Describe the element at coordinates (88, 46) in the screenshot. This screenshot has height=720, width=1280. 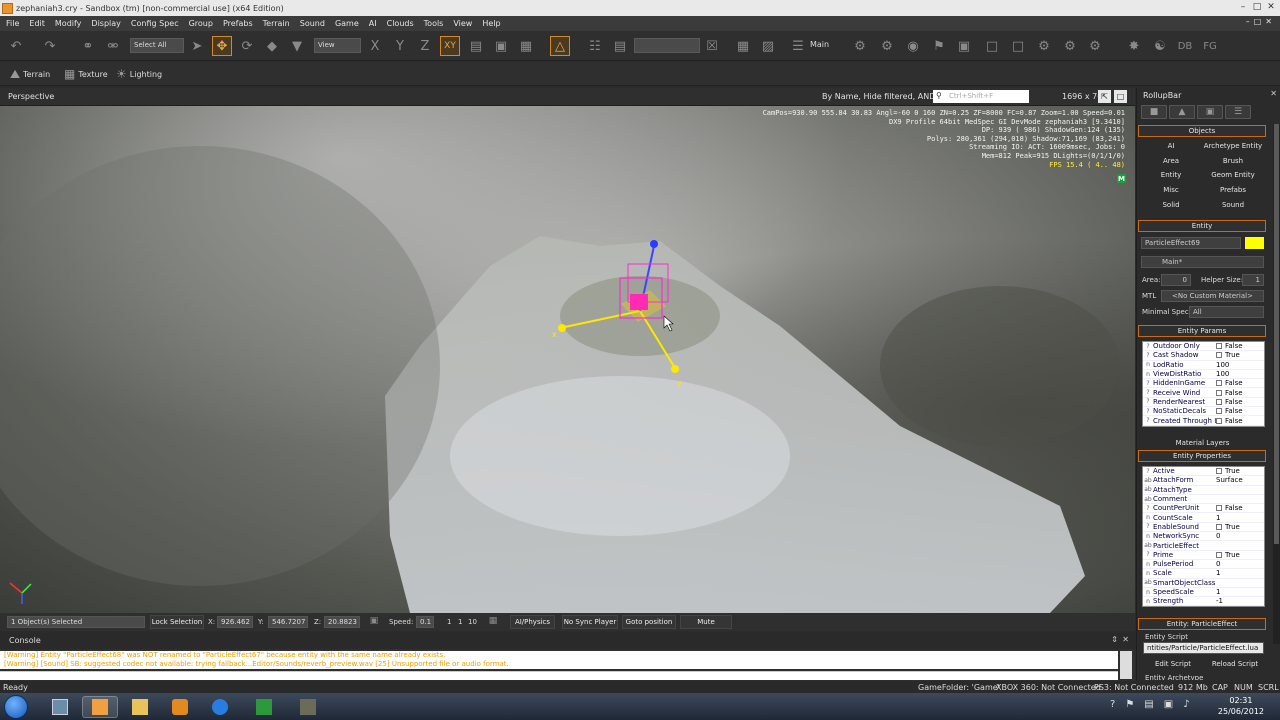
I see `link-icon: ⚭` at that location.